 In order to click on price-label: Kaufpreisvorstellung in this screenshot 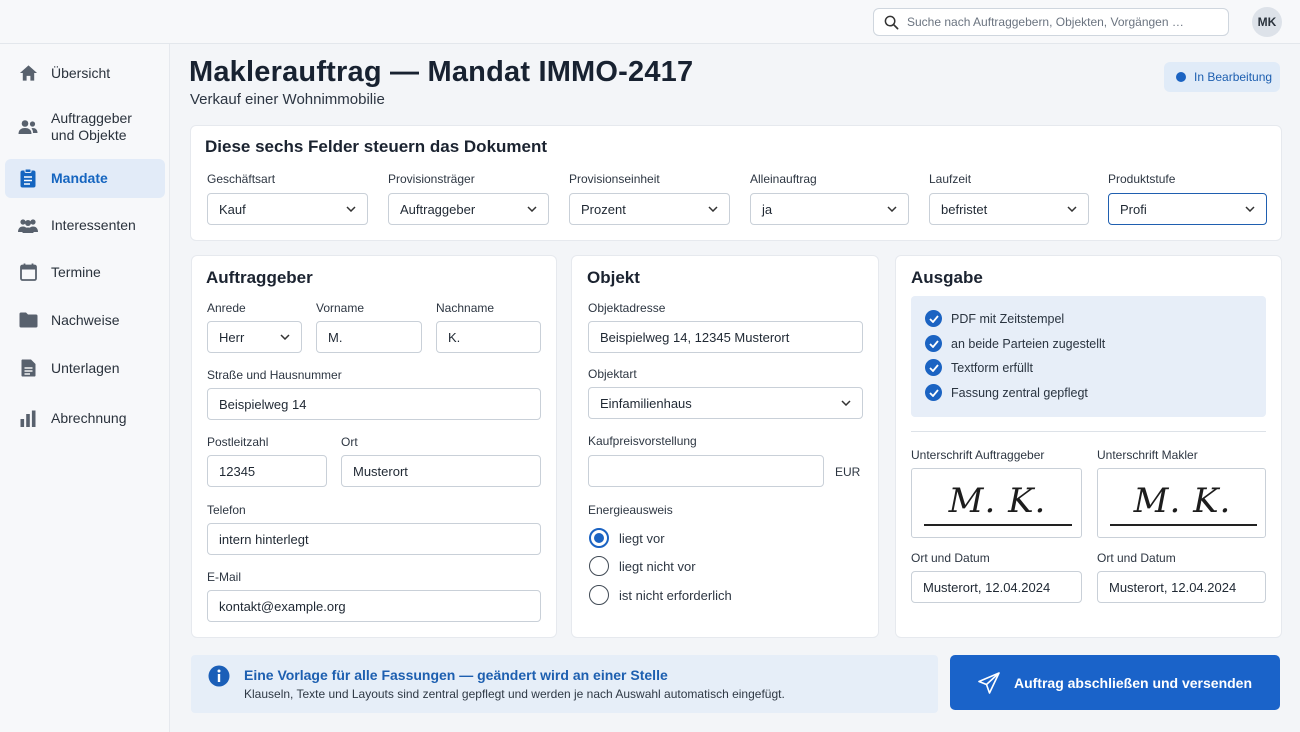, I will do `click(642, 441)`.